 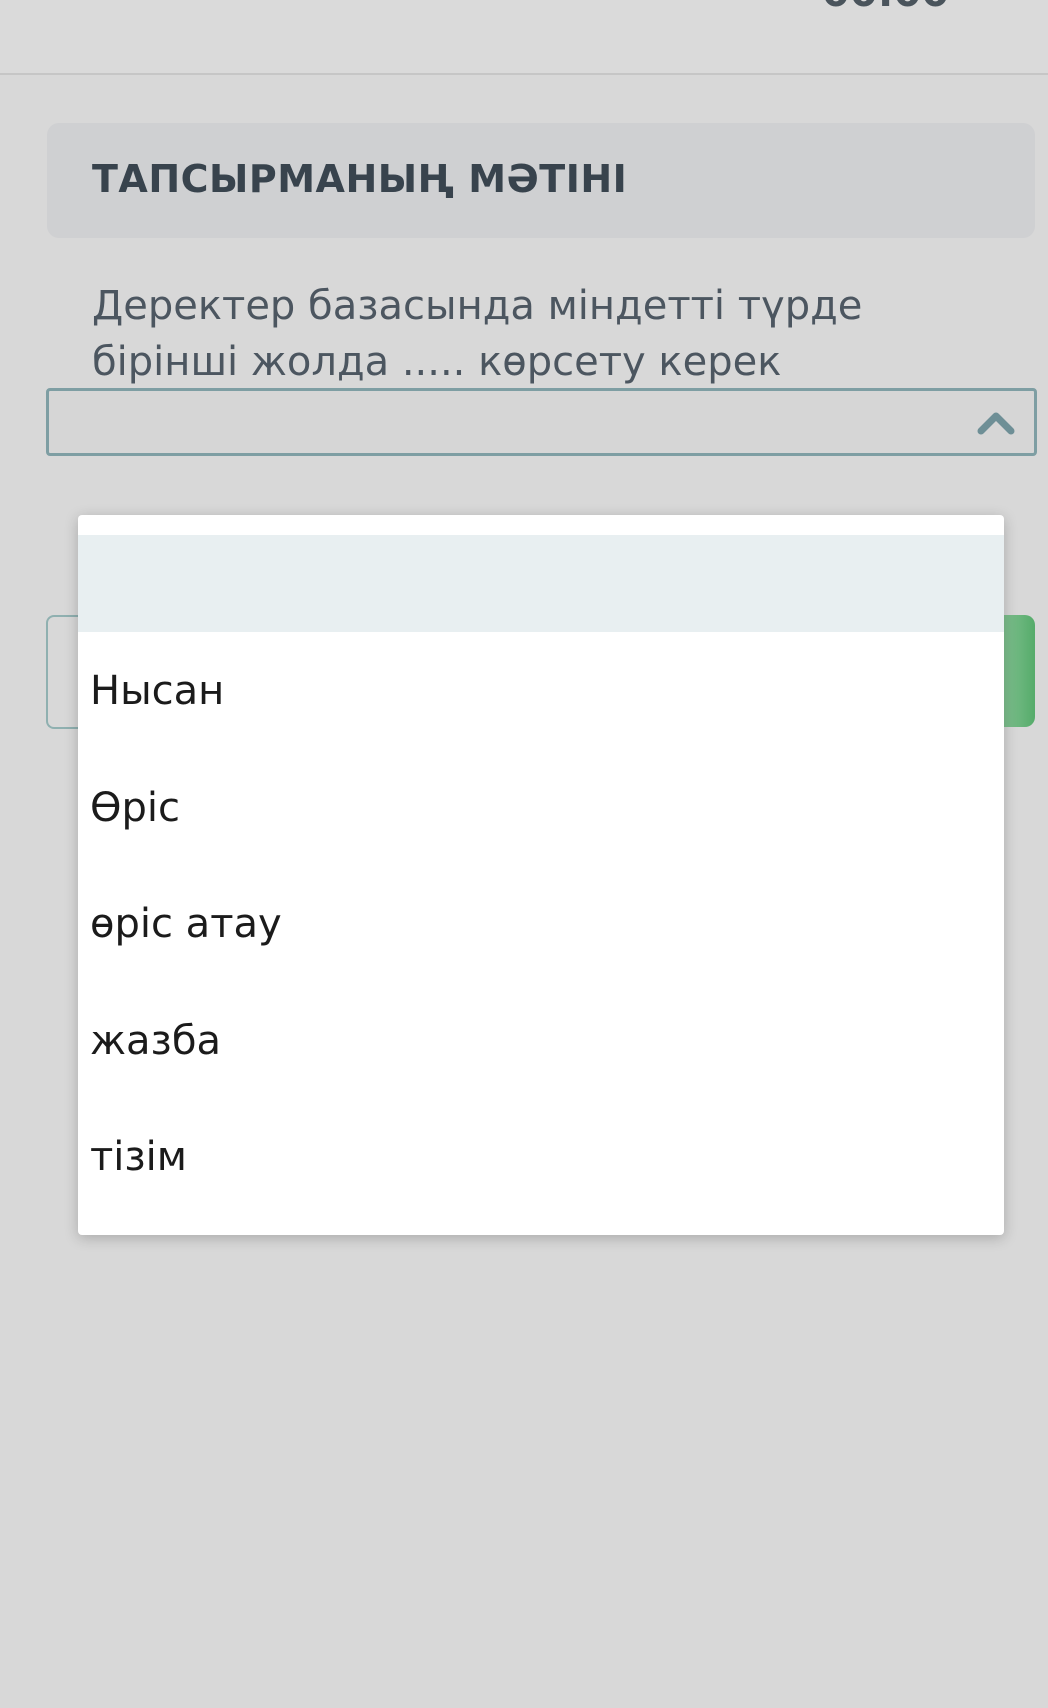 I want to click on section-header: ТАПСЫРМАНЫҢ МӘТІНІ, so click(x=541, y=180).